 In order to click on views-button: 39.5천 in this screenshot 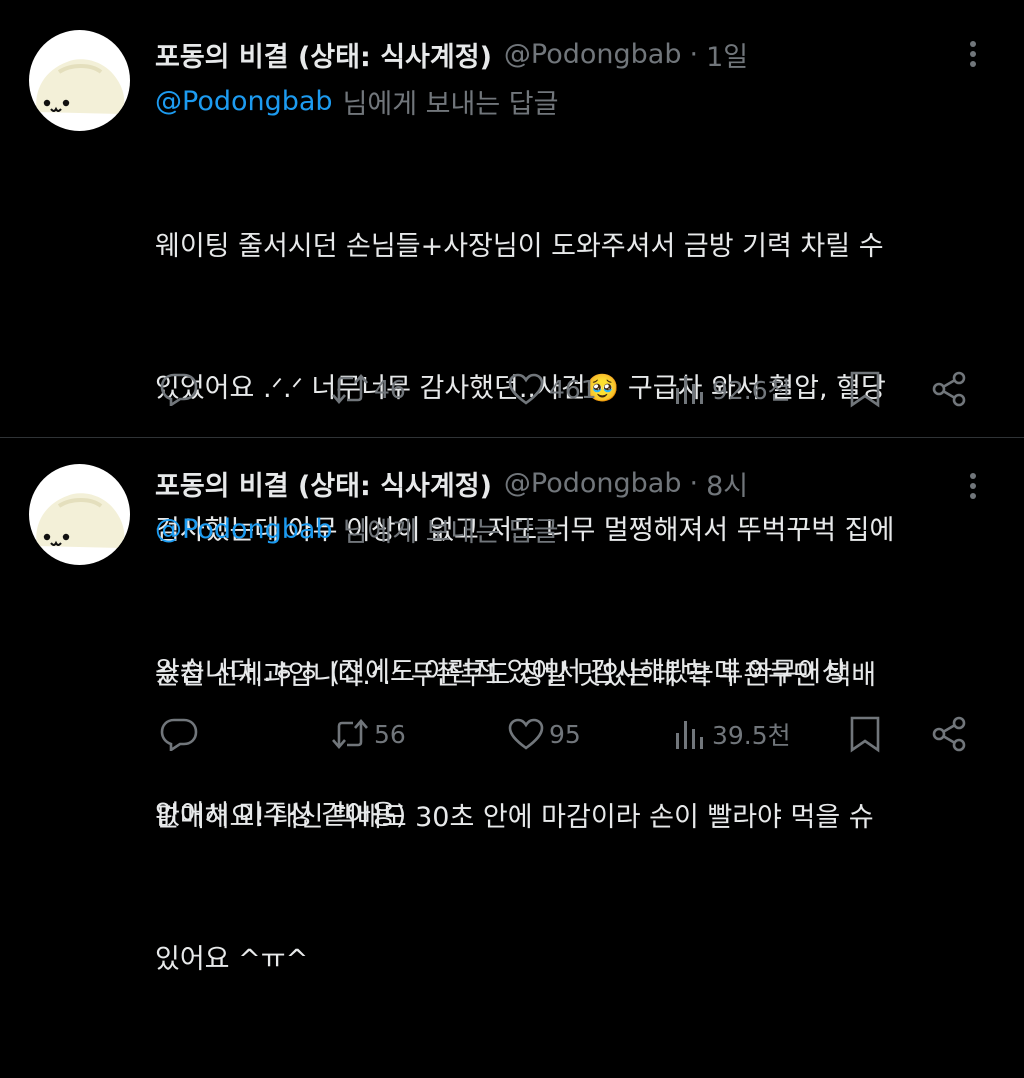, I will do `click(732, 734)`.